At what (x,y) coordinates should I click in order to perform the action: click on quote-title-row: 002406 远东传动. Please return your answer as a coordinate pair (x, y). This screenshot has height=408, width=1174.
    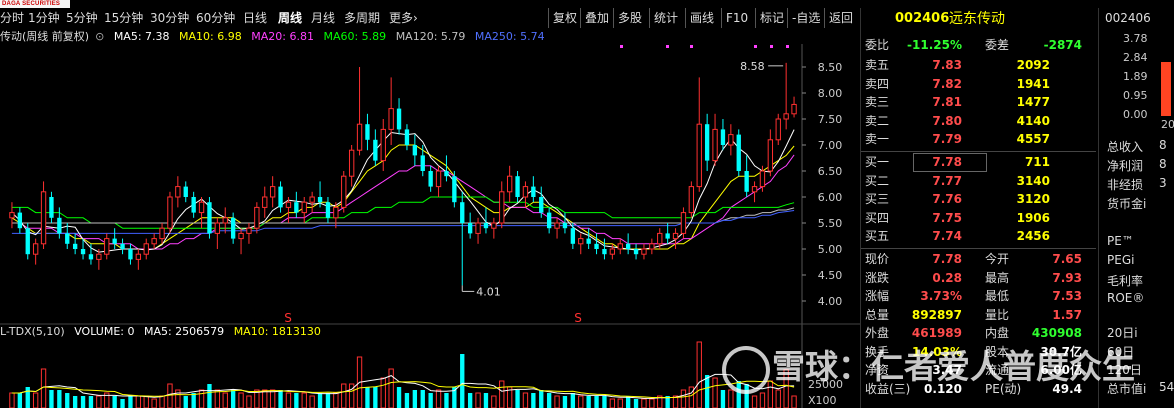
    Looking at the image, I should click on (978, 19).